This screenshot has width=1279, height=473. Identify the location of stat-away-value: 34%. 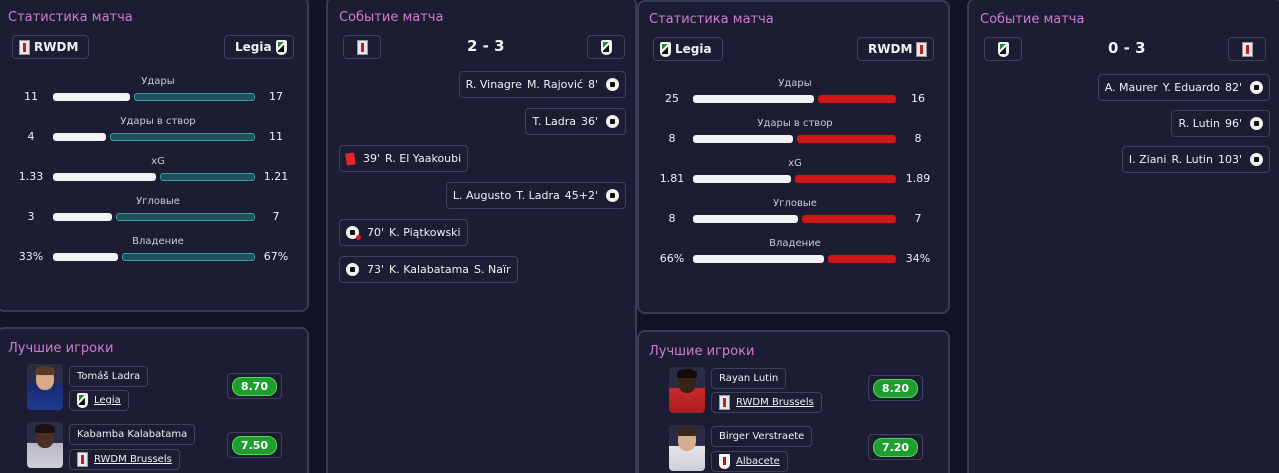
(918, 258).